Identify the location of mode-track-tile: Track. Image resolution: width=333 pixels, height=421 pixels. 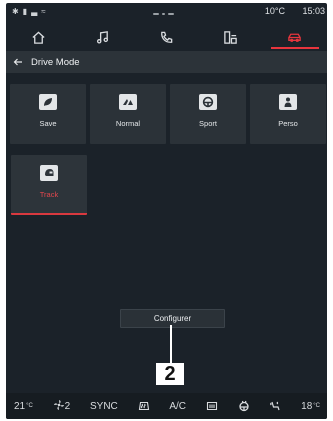
(49, 185).